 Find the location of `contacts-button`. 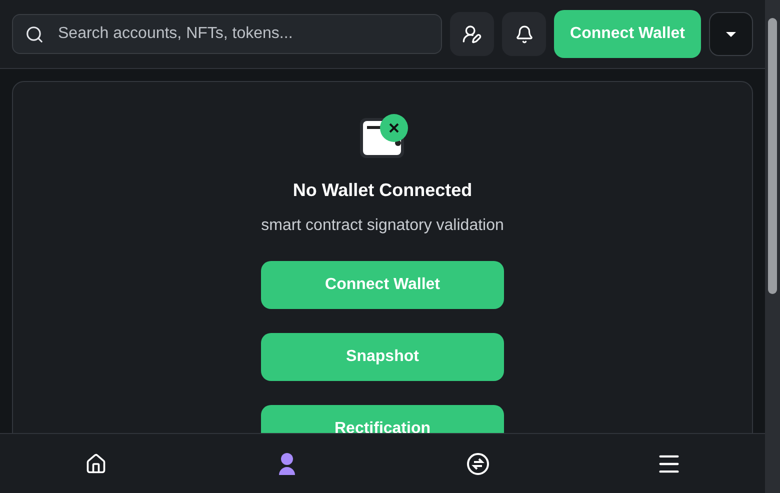

contacts-button is located at coordinates (472, 34).